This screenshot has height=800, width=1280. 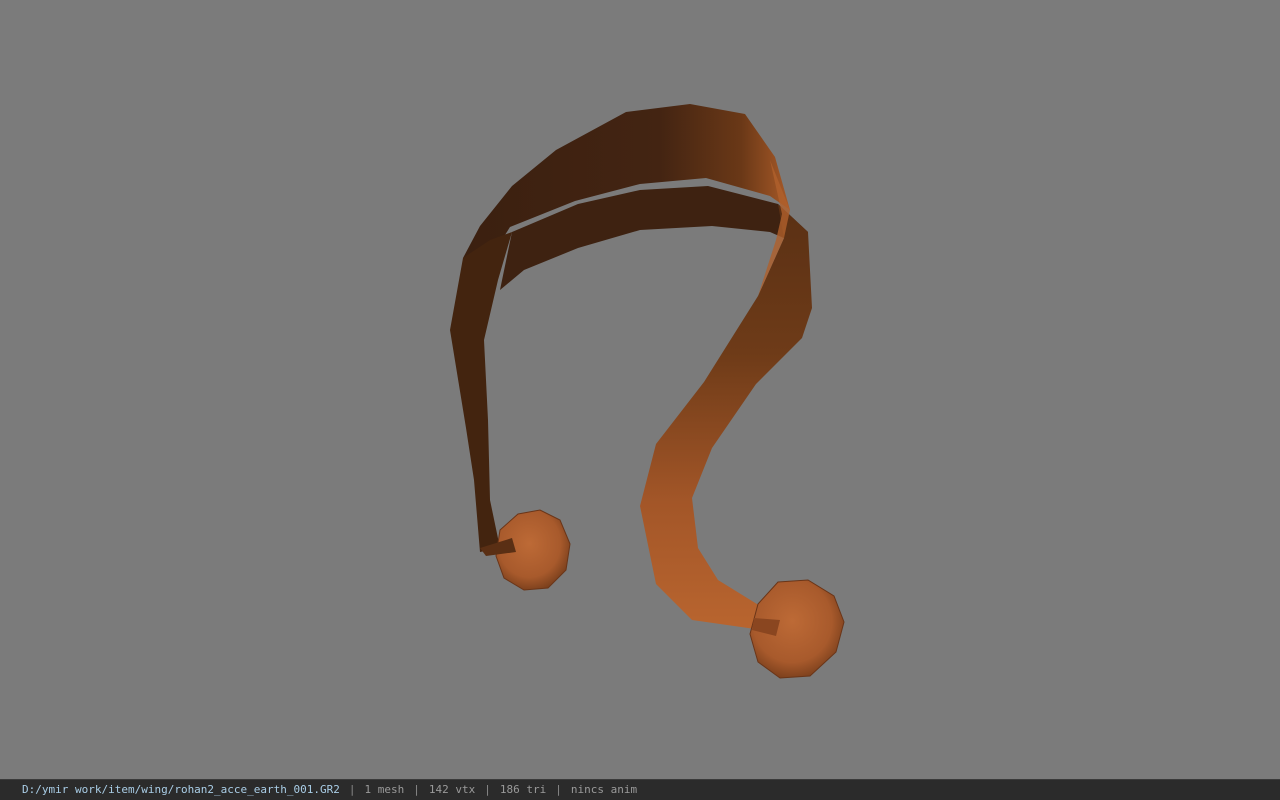 What do you see at coordinates (452, 789) in the screenshot?
I see `status-vertex-count: 142 vtx` at bounding box center [452, 789].